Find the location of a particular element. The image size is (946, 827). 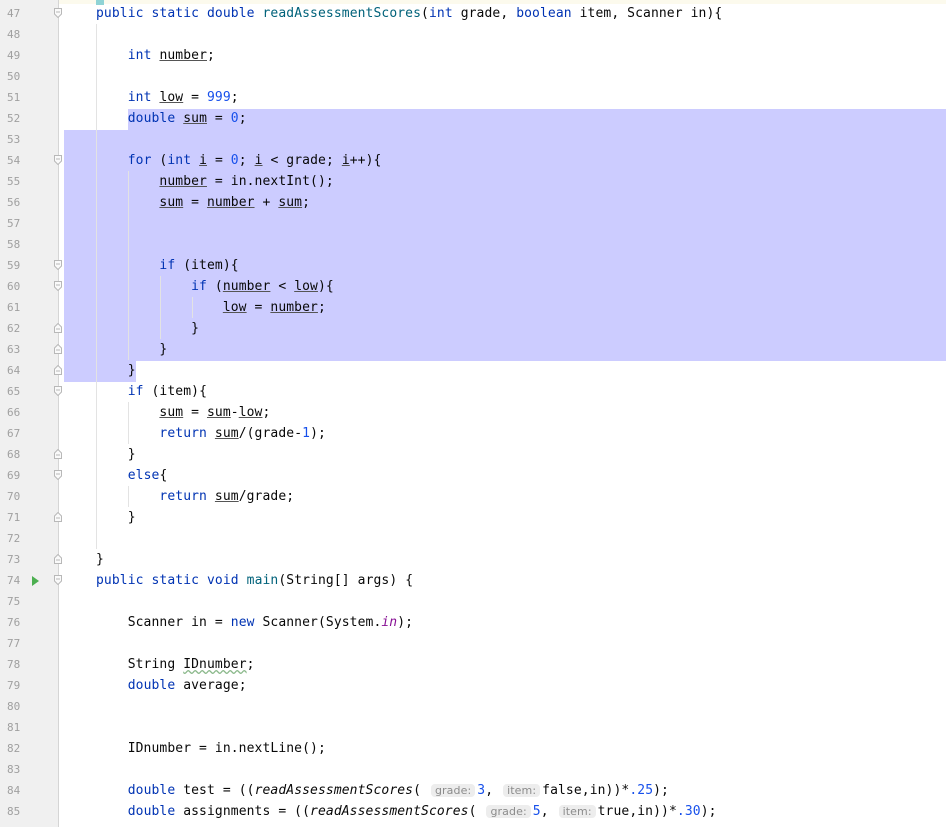

code-text: else{ is located at coordinates (147, 475).